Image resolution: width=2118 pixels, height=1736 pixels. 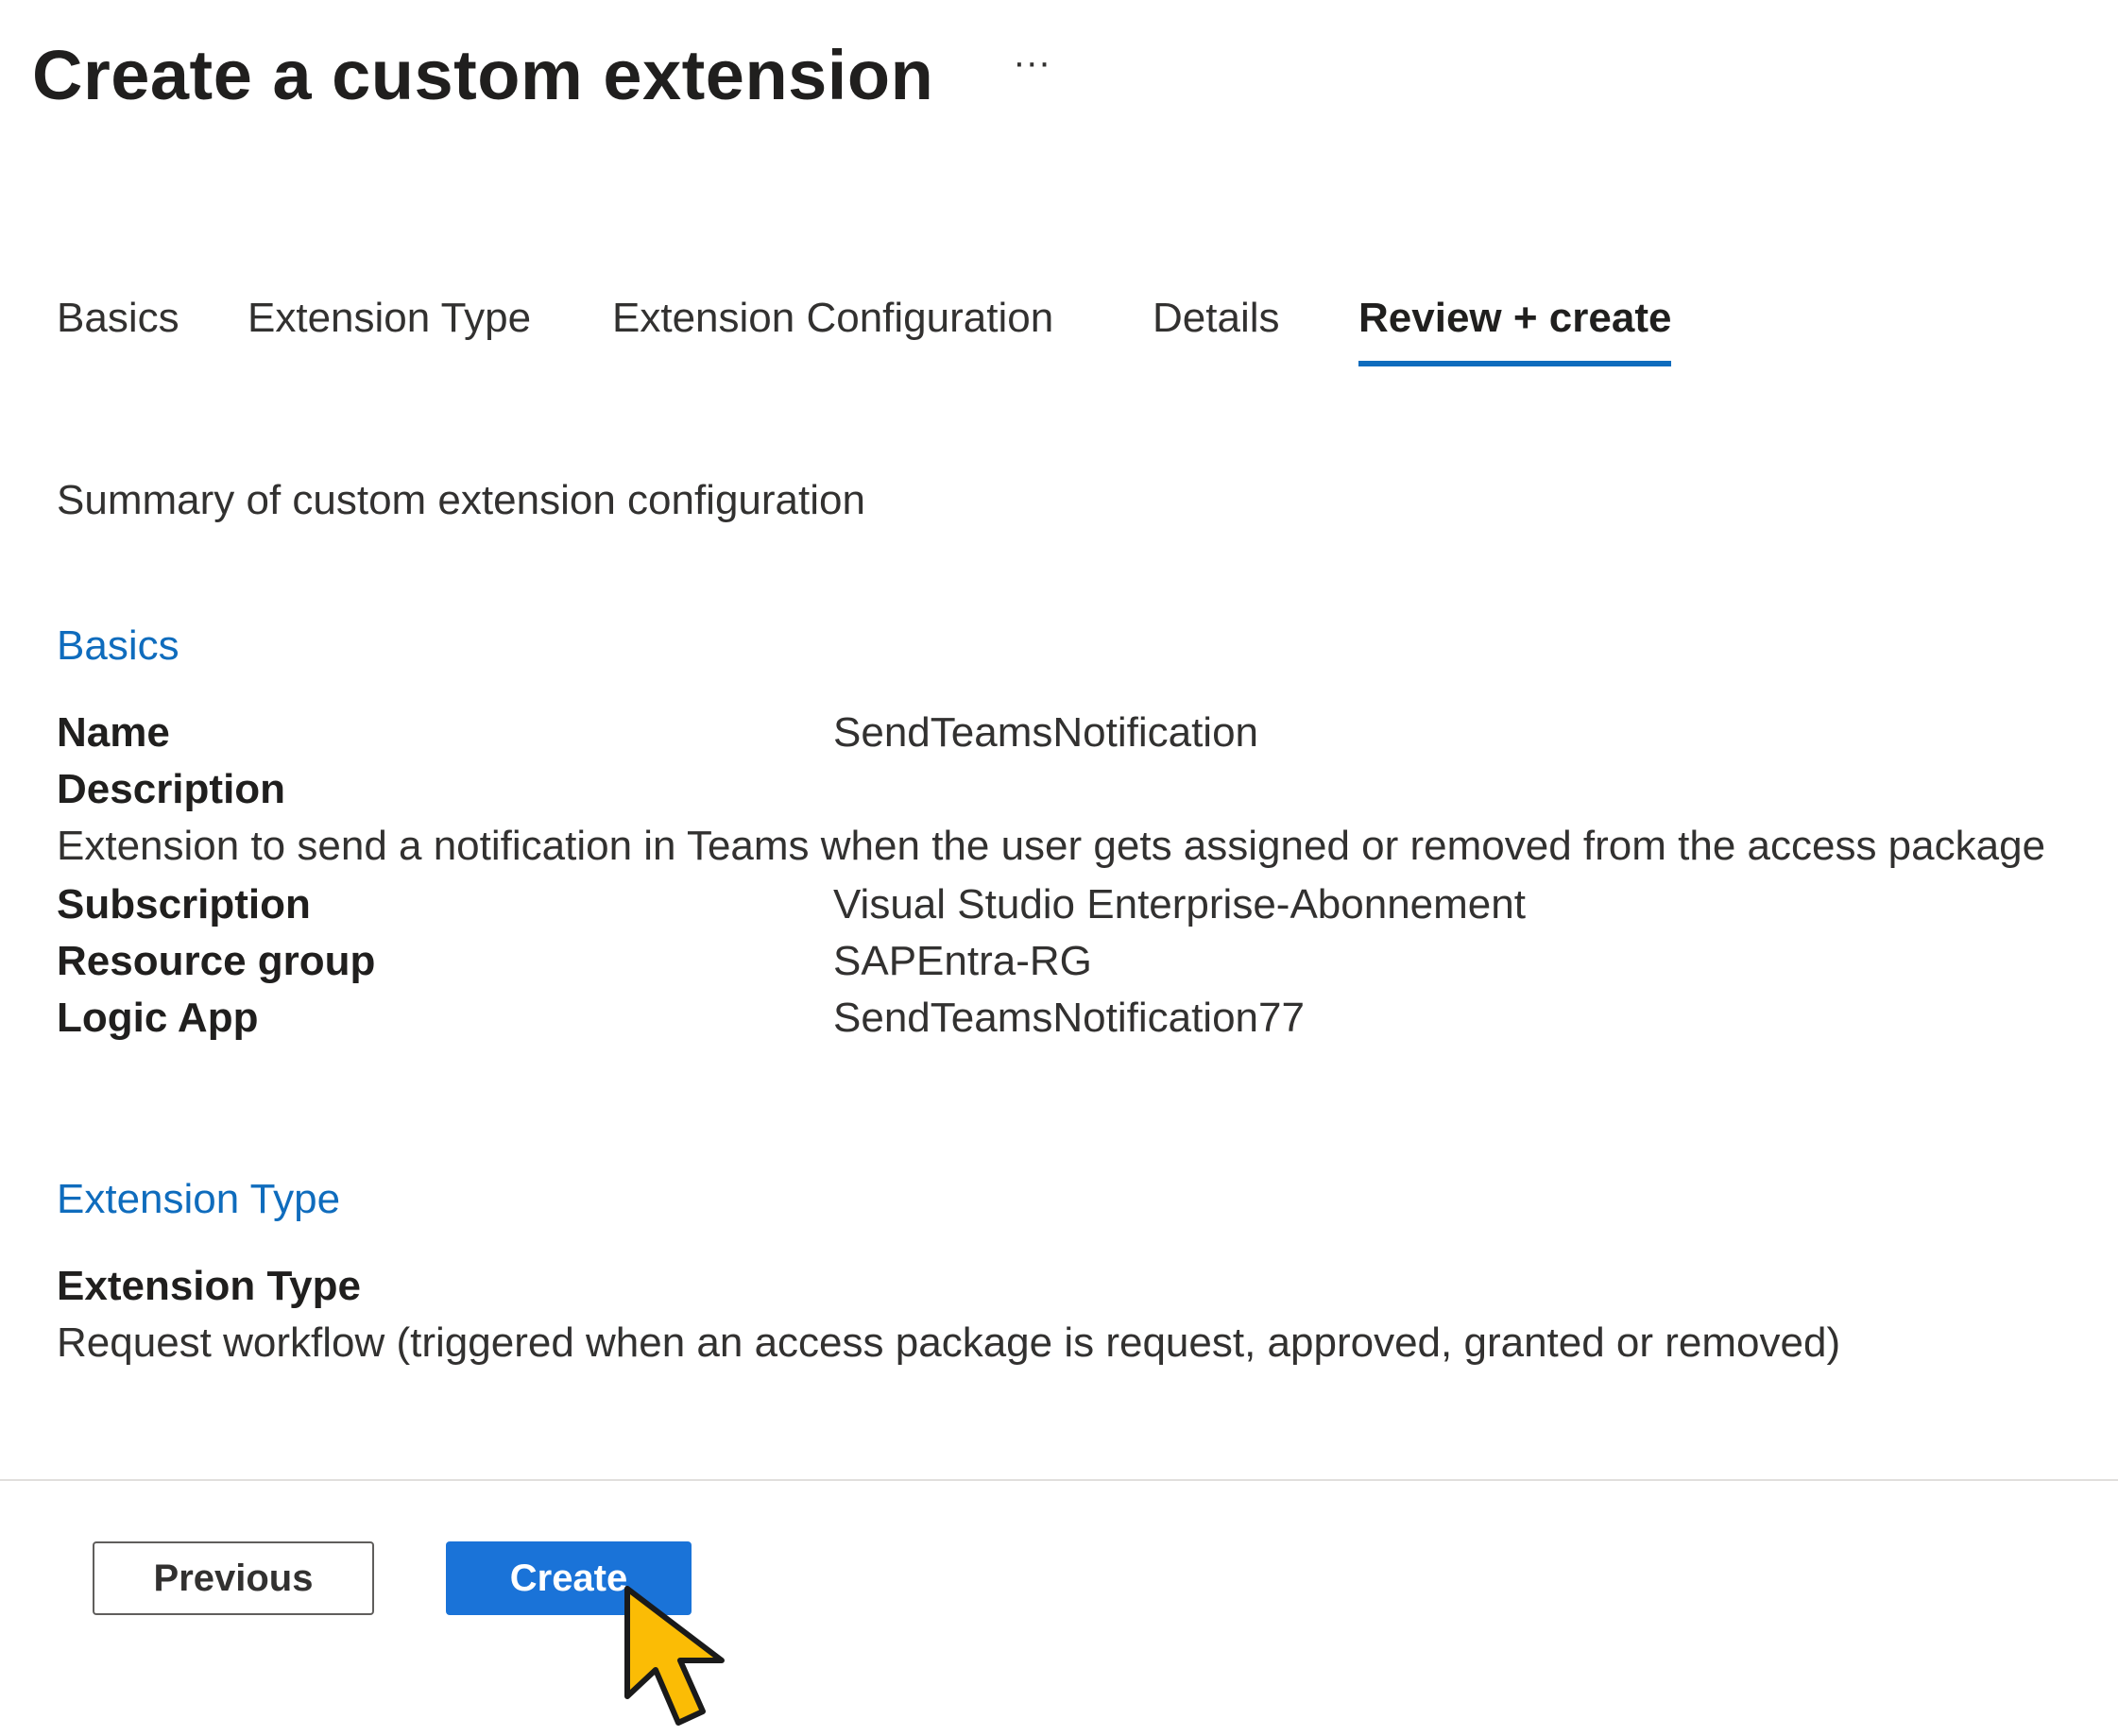 I want to click on previous-button: Previous, so click(x=234, y=1578).